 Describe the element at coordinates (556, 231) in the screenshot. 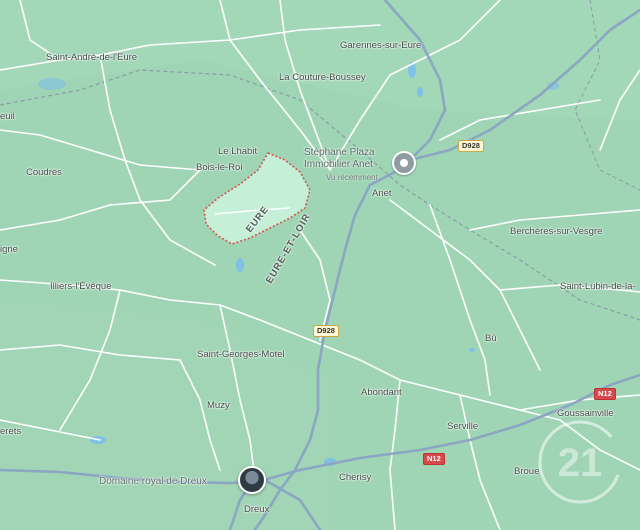

I see `place-label-bercheres: Berchères-sur-Vesgre` at that location.